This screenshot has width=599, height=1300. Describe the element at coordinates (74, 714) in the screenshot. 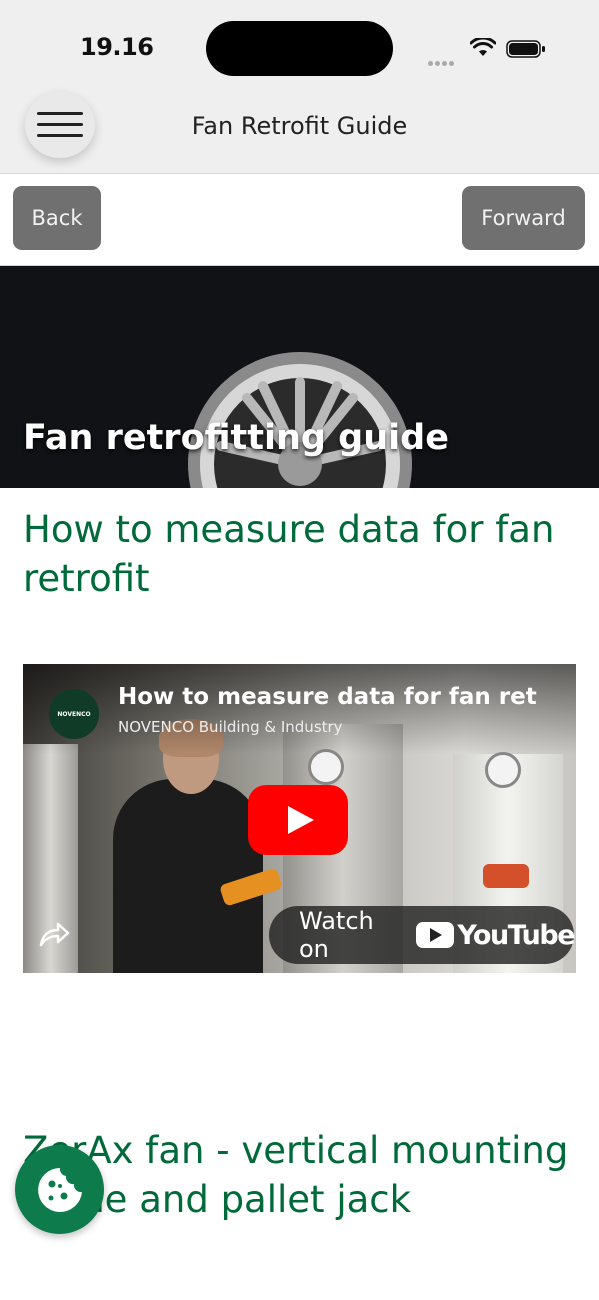

I see `channel-logo: NOVENCO` at that location.